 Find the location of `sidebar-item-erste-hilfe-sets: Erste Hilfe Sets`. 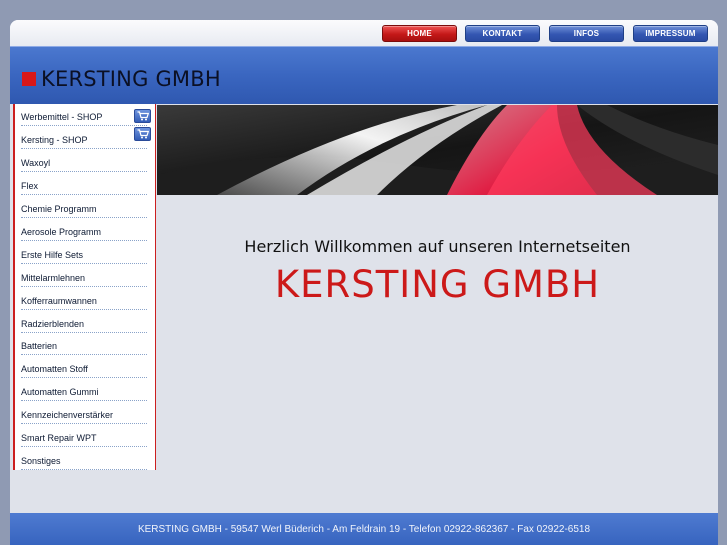

sidebar-item-erste-hilfe-sets: Erste Hilfe Sets is located at coordinates (84, 255).